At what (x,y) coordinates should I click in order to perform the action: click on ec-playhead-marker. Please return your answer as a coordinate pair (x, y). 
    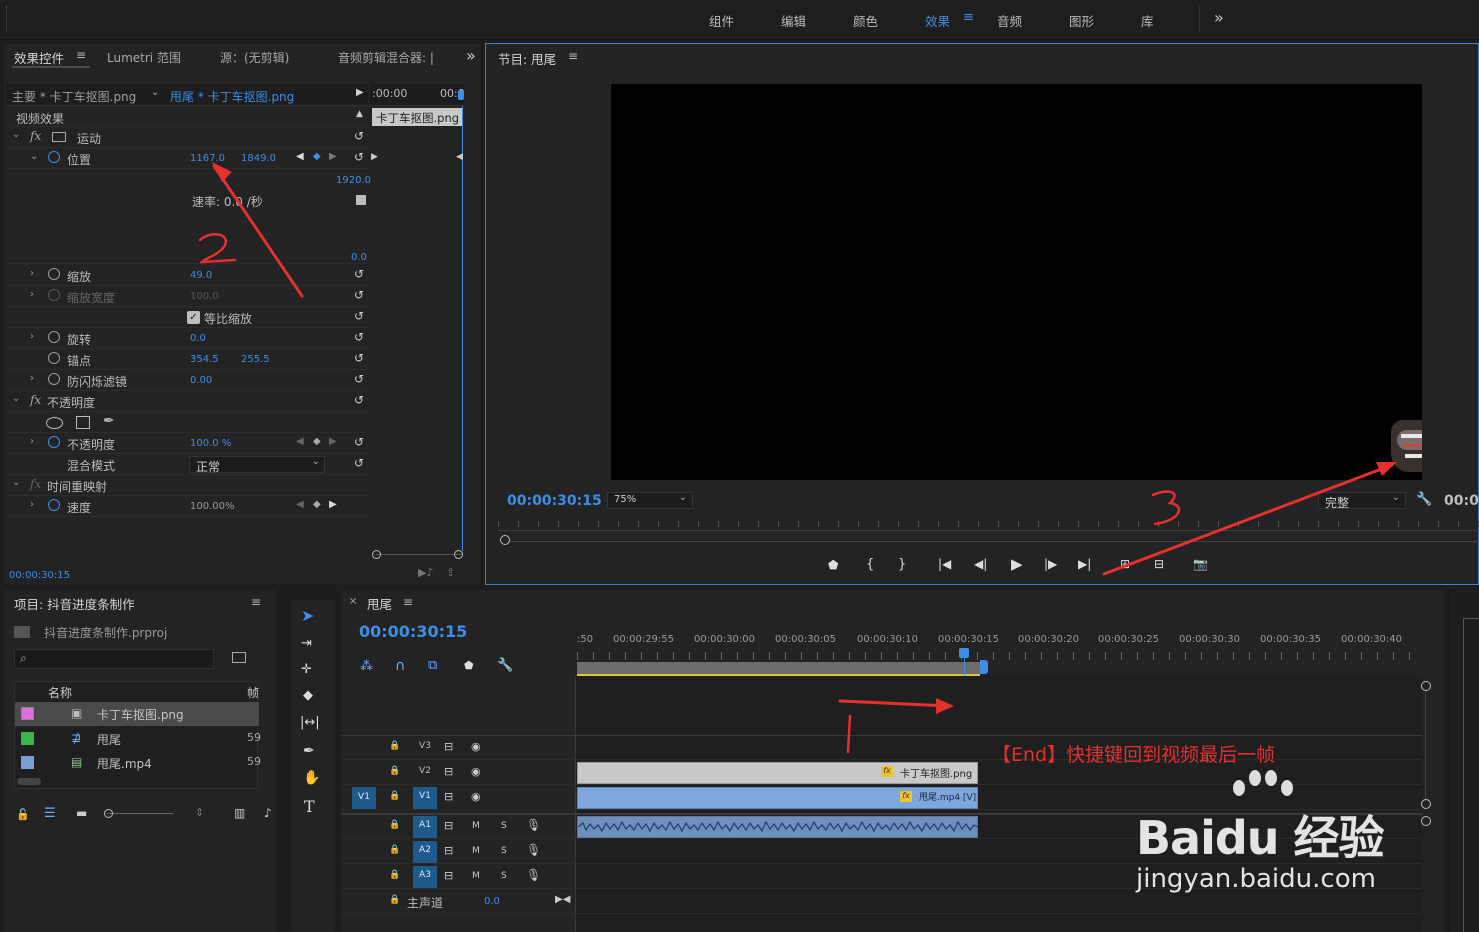
    Looking at the image, I should click on (461, 95).